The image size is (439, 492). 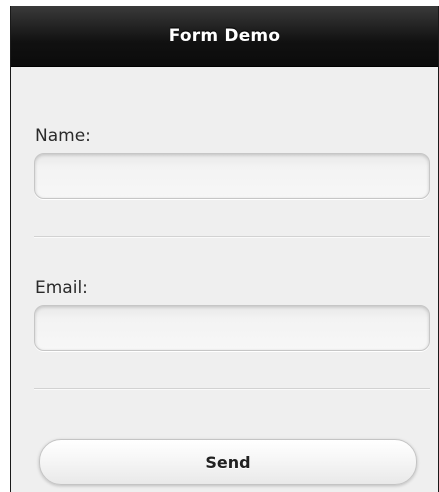 I want to click on name-label: Name:, so click(x=63, y=136).